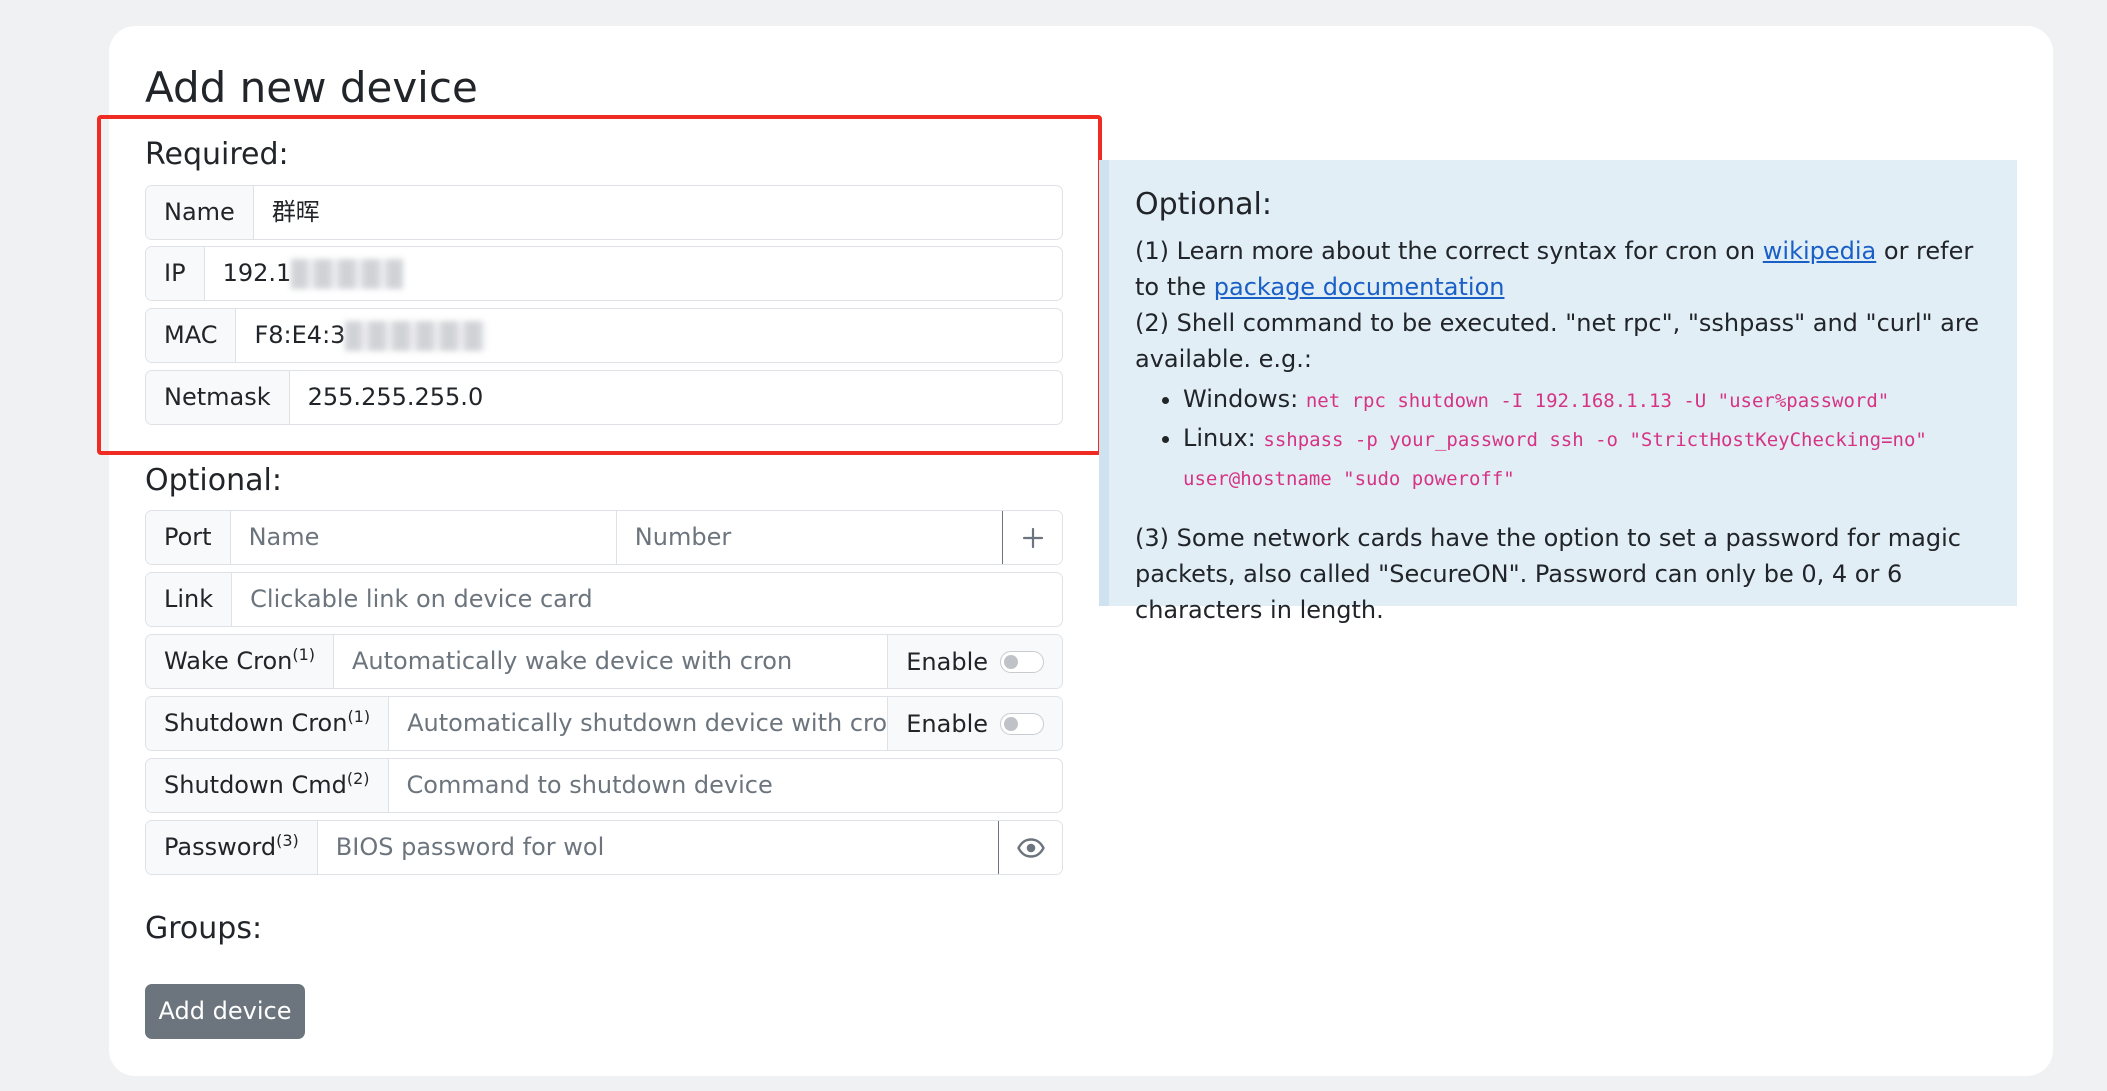 The width and height of the screenshot is (2107, 1091). What do you see at coordinates (676, 397) in the screenshot?
I see `netmask-input: 255.255.255.0` at bounding box center [676, 397].